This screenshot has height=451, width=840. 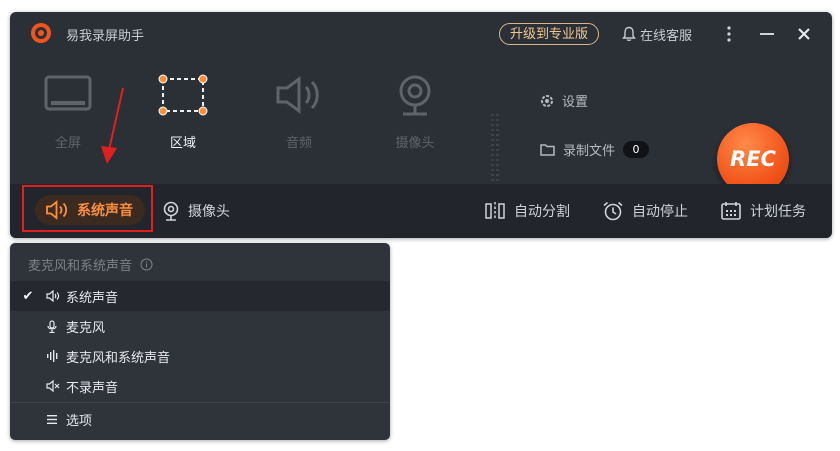 What do you see at coordinates (298, 143) in the screenshot?
I see `mode-label: 音频` at bounding box center [298, 143].